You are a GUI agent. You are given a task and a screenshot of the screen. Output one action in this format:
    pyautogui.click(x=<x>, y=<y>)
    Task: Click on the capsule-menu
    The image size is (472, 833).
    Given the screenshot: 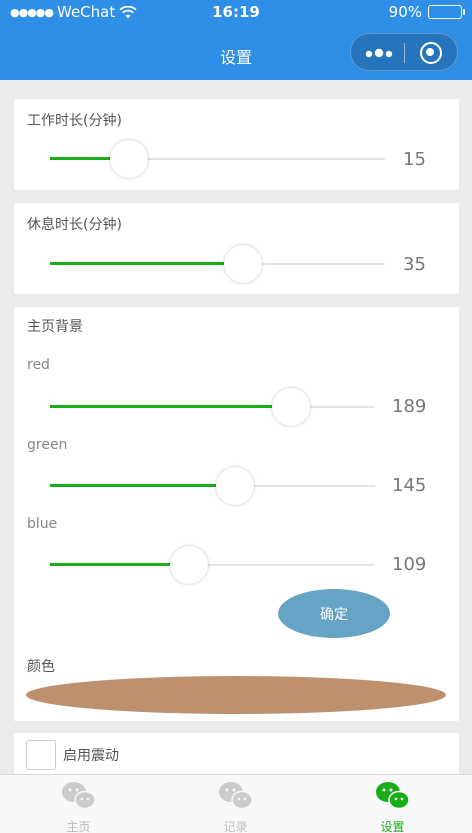 What is the action you would take?
    pyautogui.click(x=404, y=52)
    